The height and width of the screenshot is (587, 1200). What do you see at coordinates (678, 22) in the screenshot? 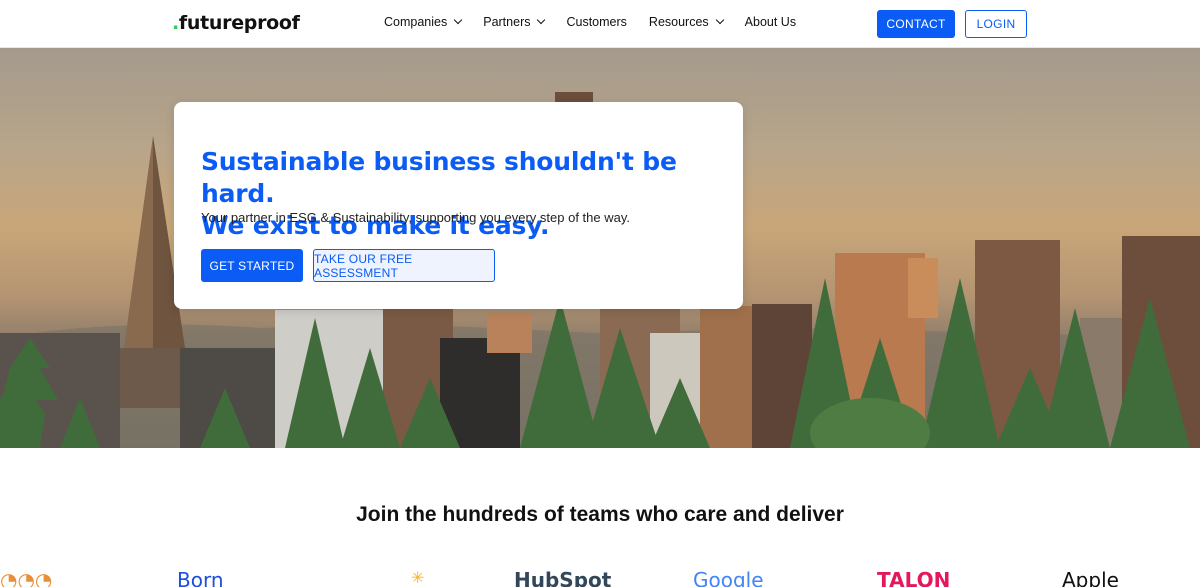
I see `menu-label: Resources` at bounding box center [678, 22].